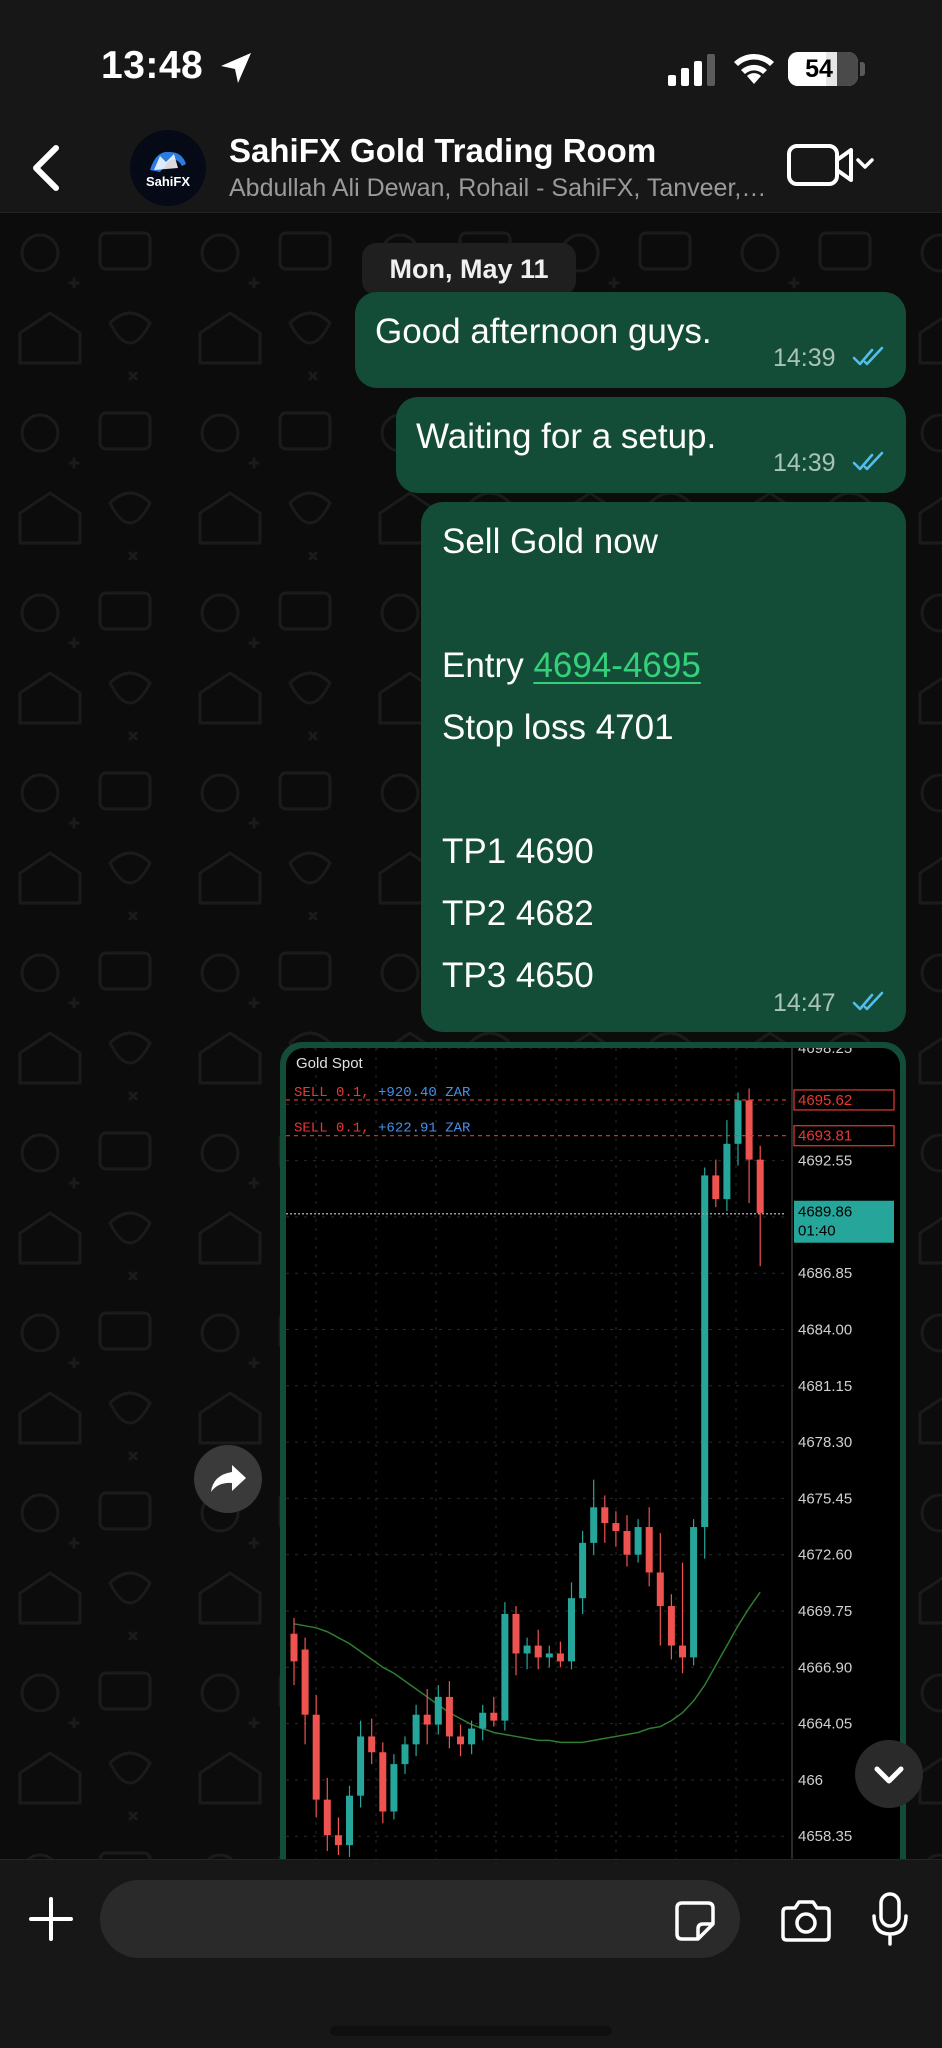 This screenshot has height=2048, width=942. I want to click on video-call-icon, so click(820, 165).